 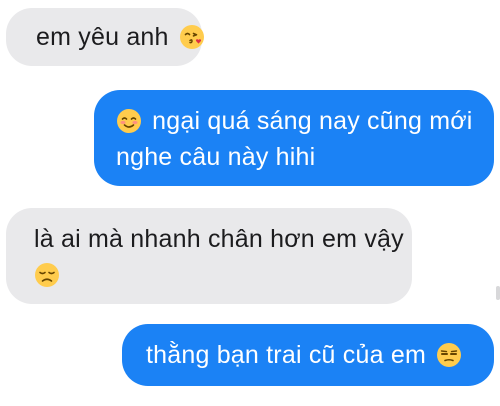 I want to click on message-text: em yêu anh, so click(x=102, y=37).